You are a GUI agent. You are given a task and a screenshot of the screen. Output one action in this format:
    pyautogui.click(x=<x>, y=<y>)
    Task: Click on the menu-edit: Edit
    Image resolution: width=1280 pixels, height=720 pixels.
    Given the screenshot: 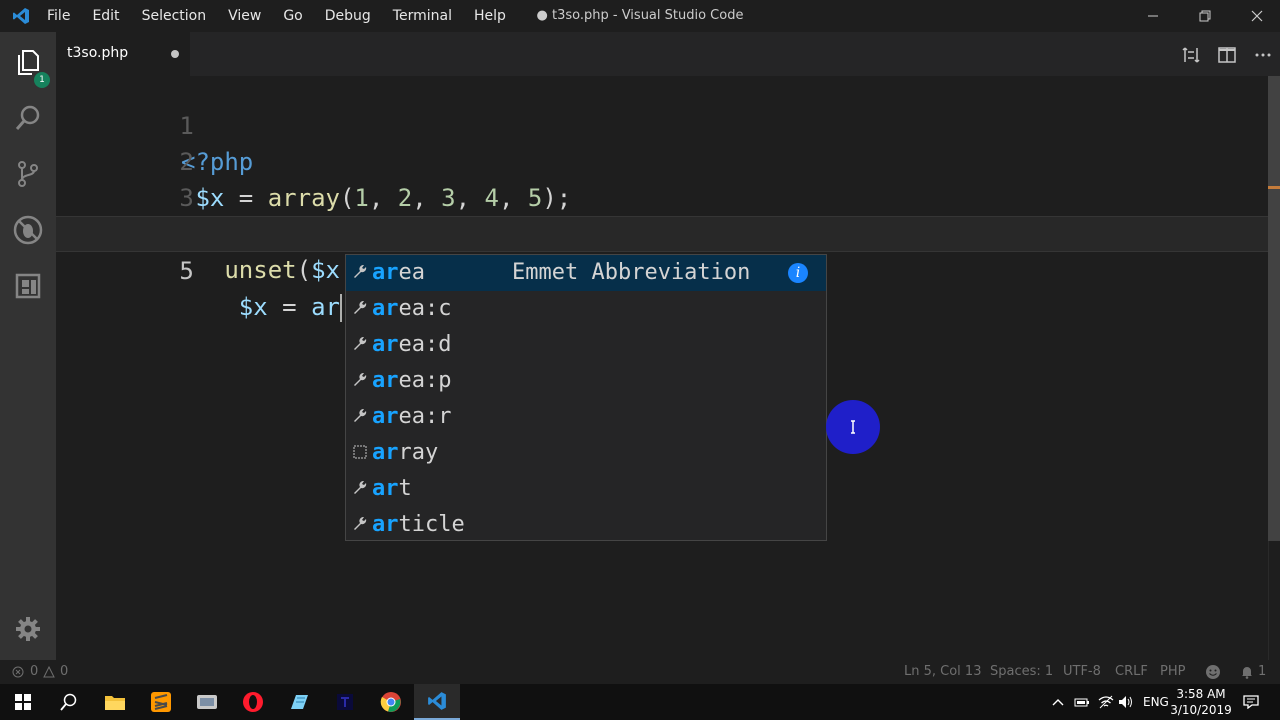 What is the action you would take?
    pyautogui.click(x=105, y=16)
    